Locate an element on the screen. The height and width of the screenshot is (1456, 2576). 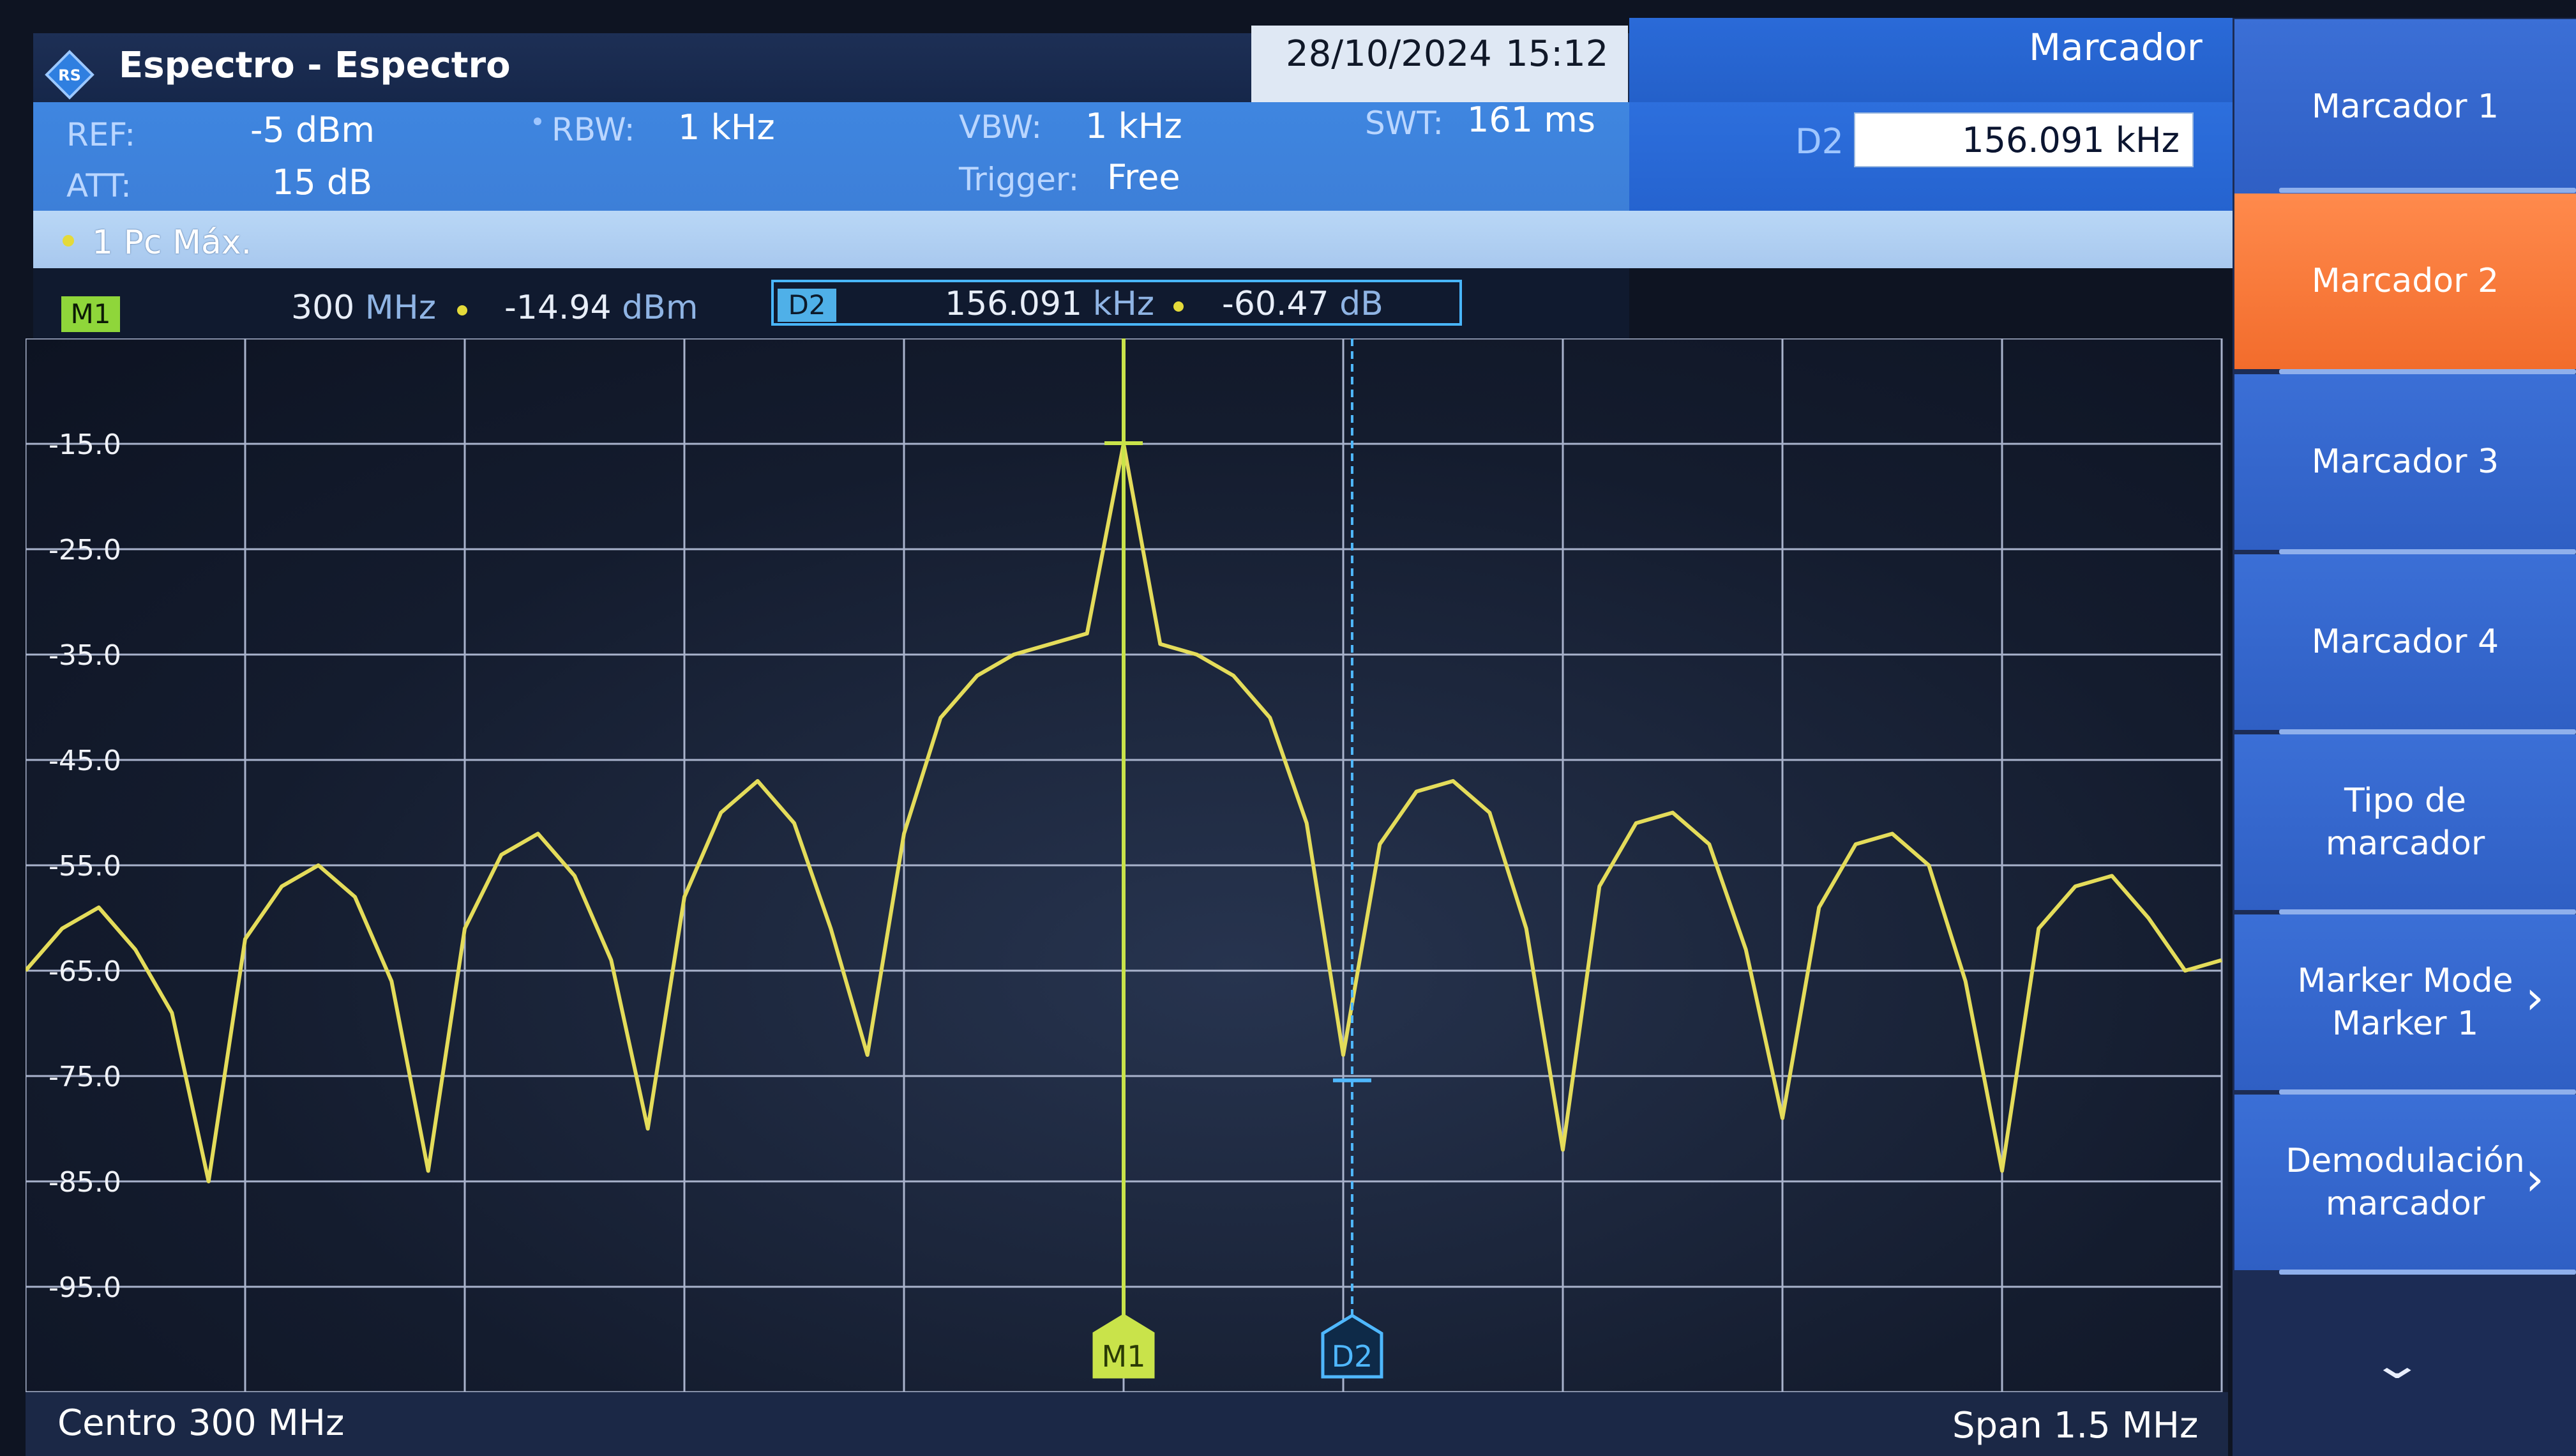
menu-marker-1-label: Marcador 1 is located at coordinates (2405, 106).